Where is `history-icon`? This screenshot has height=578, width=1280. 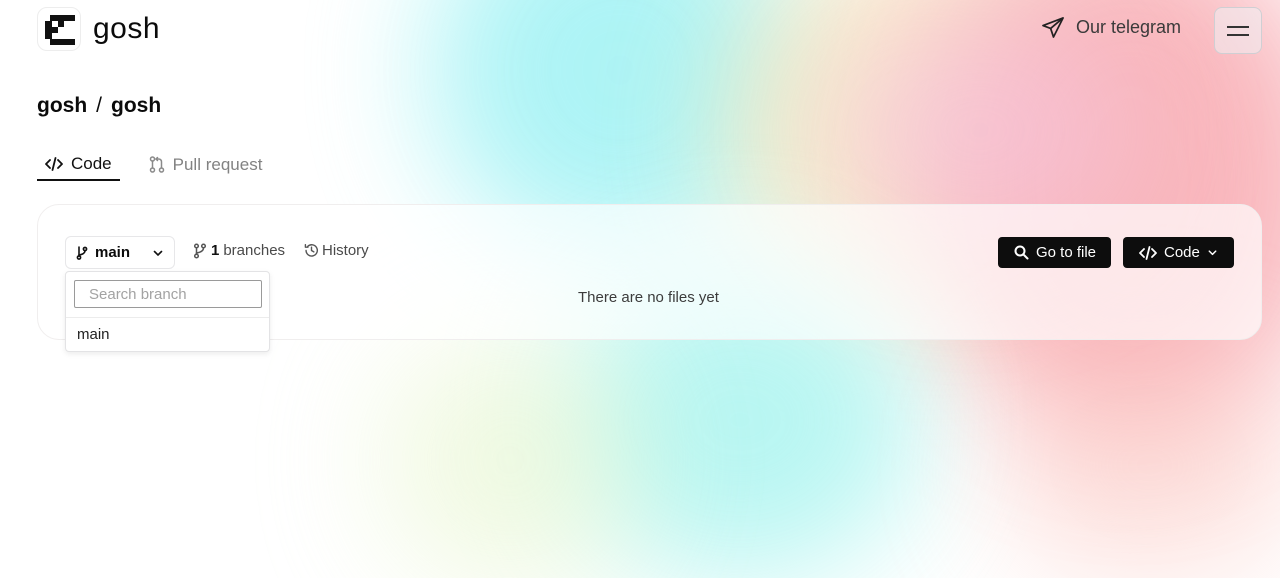
history-icon is located at coordinates (311, 250).